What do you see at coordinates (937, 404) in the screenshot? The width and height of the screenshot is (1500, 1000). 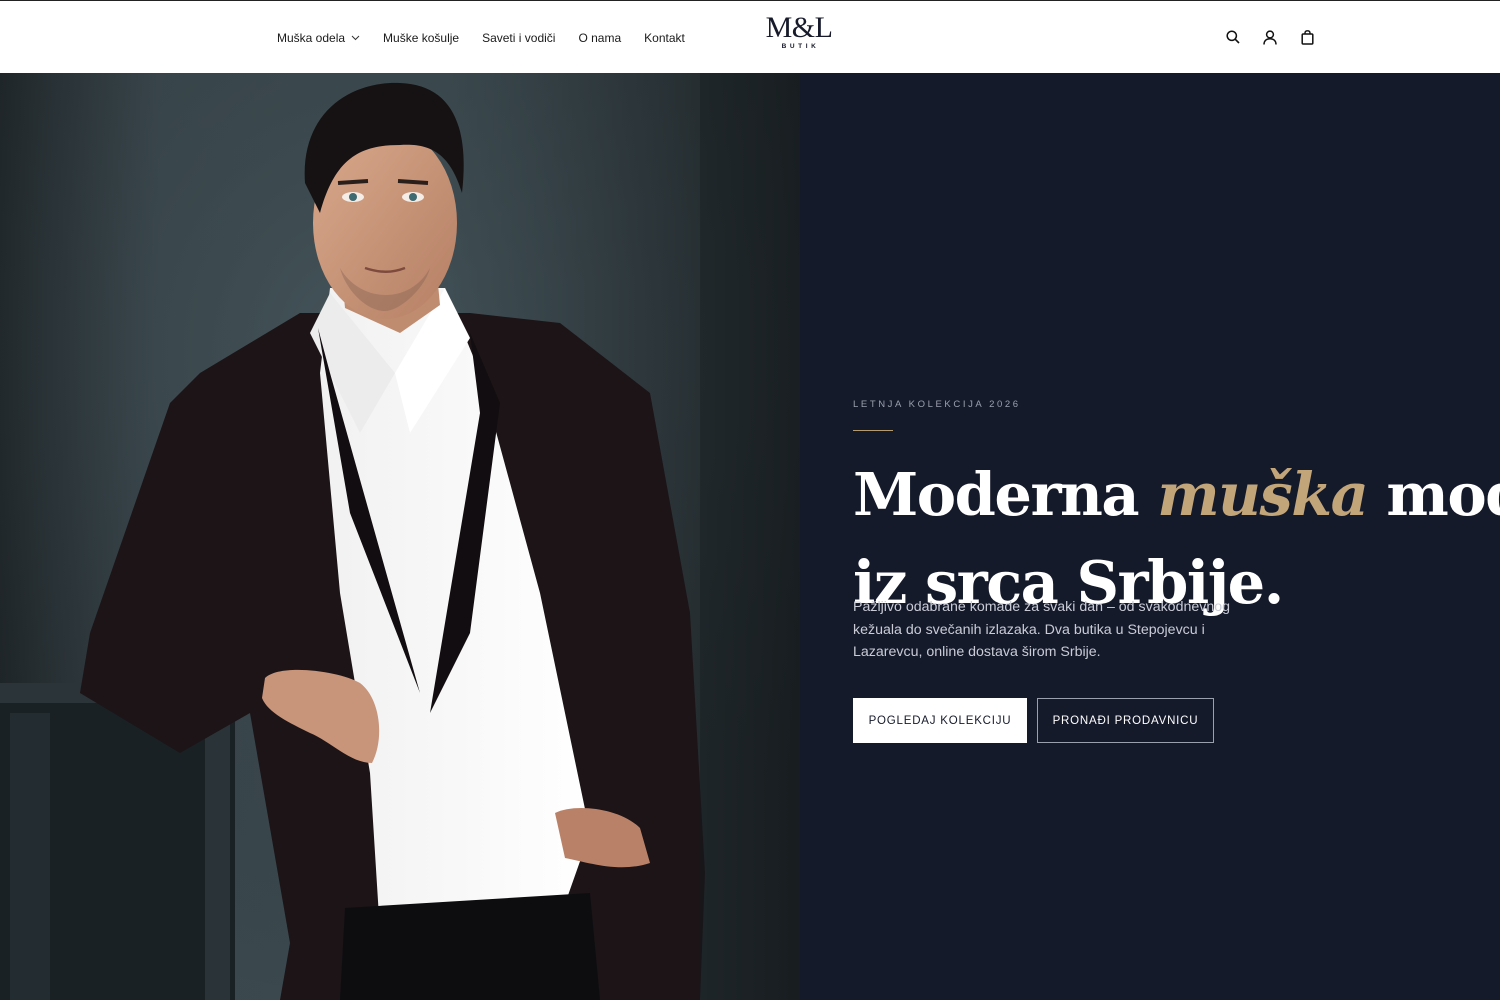 I see `hero-eyebrow: LETNJA KOLEKCIJA 2026` at bounding box center [937, 404].